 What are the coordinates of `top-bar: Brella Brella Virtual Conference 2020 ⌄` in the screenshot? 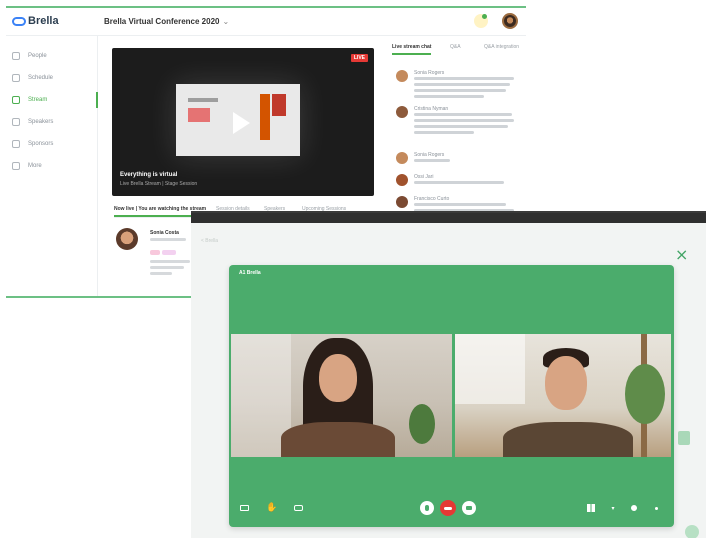 It's located at (266, 22).